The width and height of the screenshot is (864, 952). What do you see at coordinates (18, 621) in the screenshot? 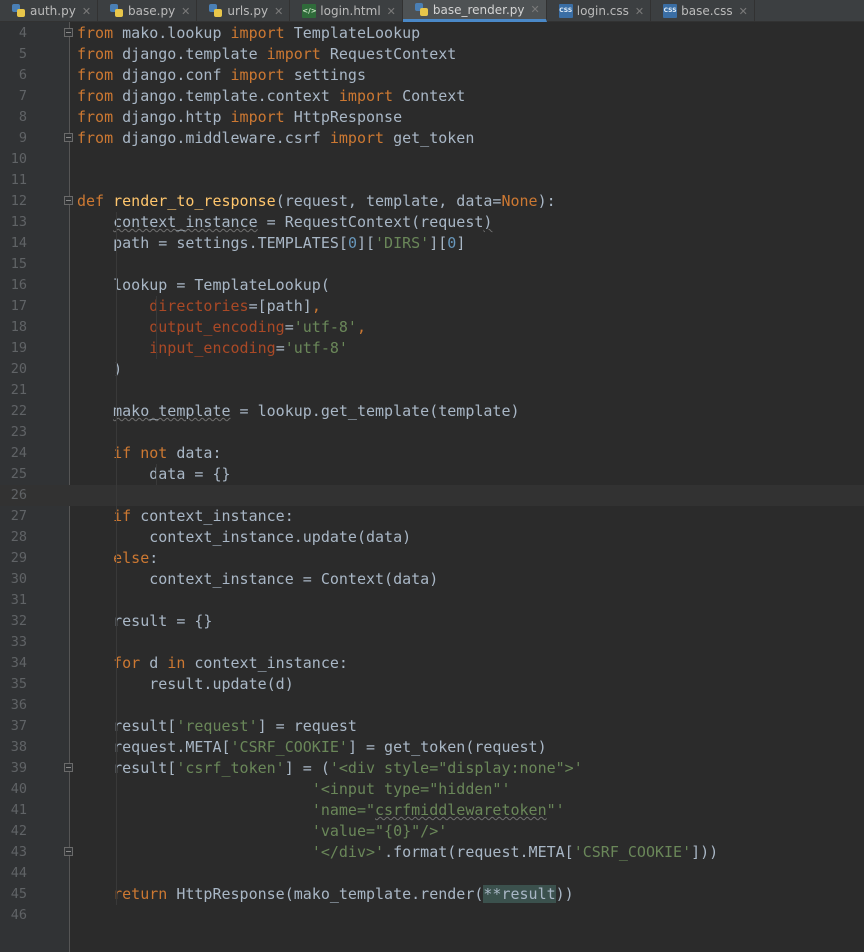
I see `line-number: 32` at bounding box center [18, 621].